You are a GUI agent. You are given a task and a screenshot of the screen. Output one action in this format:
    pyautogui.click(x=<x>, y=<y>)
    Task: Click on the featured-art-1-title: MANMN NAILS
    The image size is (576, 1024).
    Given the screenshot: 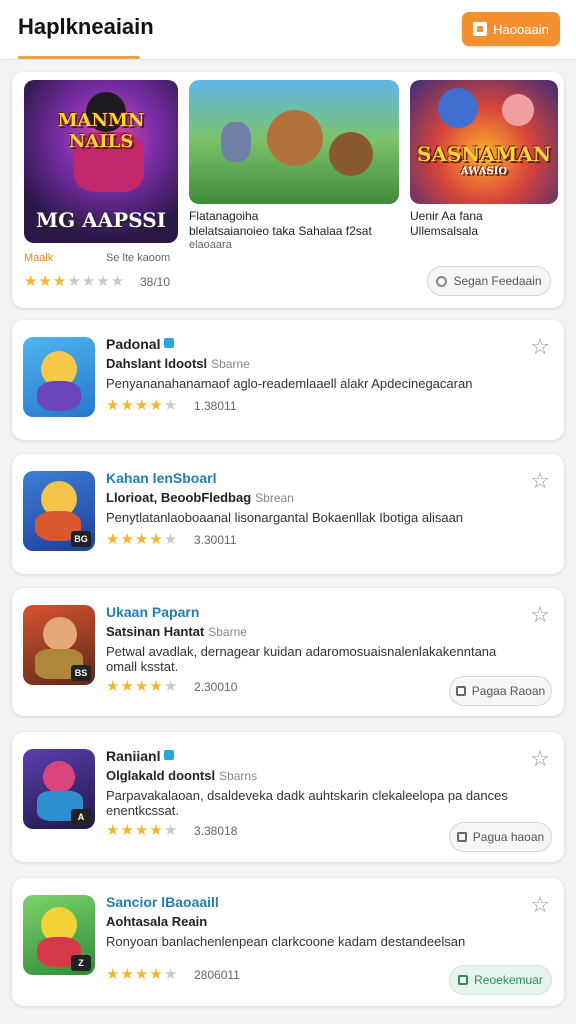 What is the action you would take?
    pyautogui.click(x=101, y=131)
    